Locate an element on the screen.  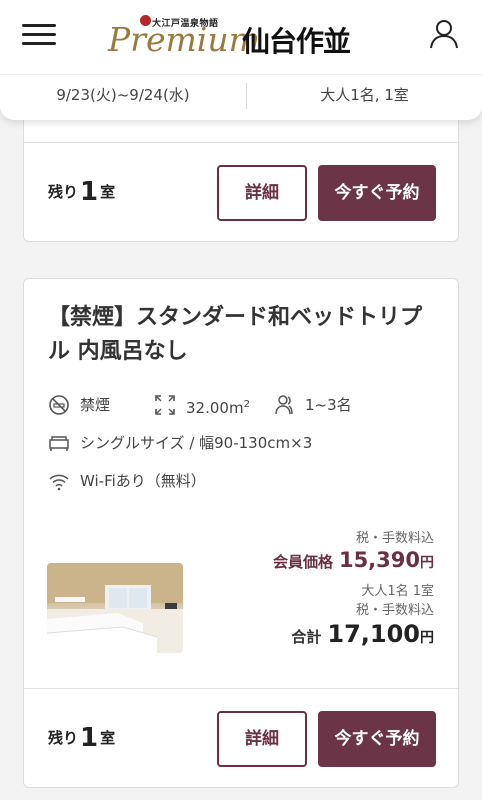
guests-selector: 大人1名, 1室 is located at coordinates (364, 95).